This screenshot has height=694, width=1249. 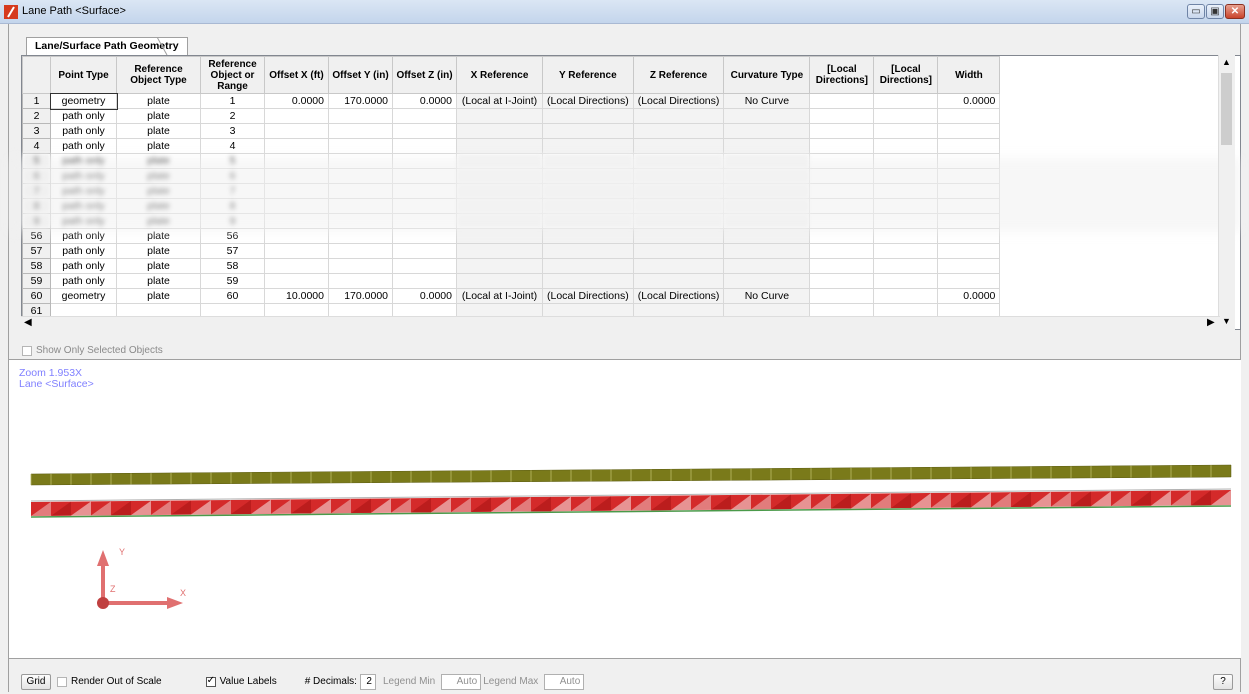 What do you see at coordinates (83, 75) in the screenshot?
I see `col-point-type: Point Type` at bounding box center [83, 75].